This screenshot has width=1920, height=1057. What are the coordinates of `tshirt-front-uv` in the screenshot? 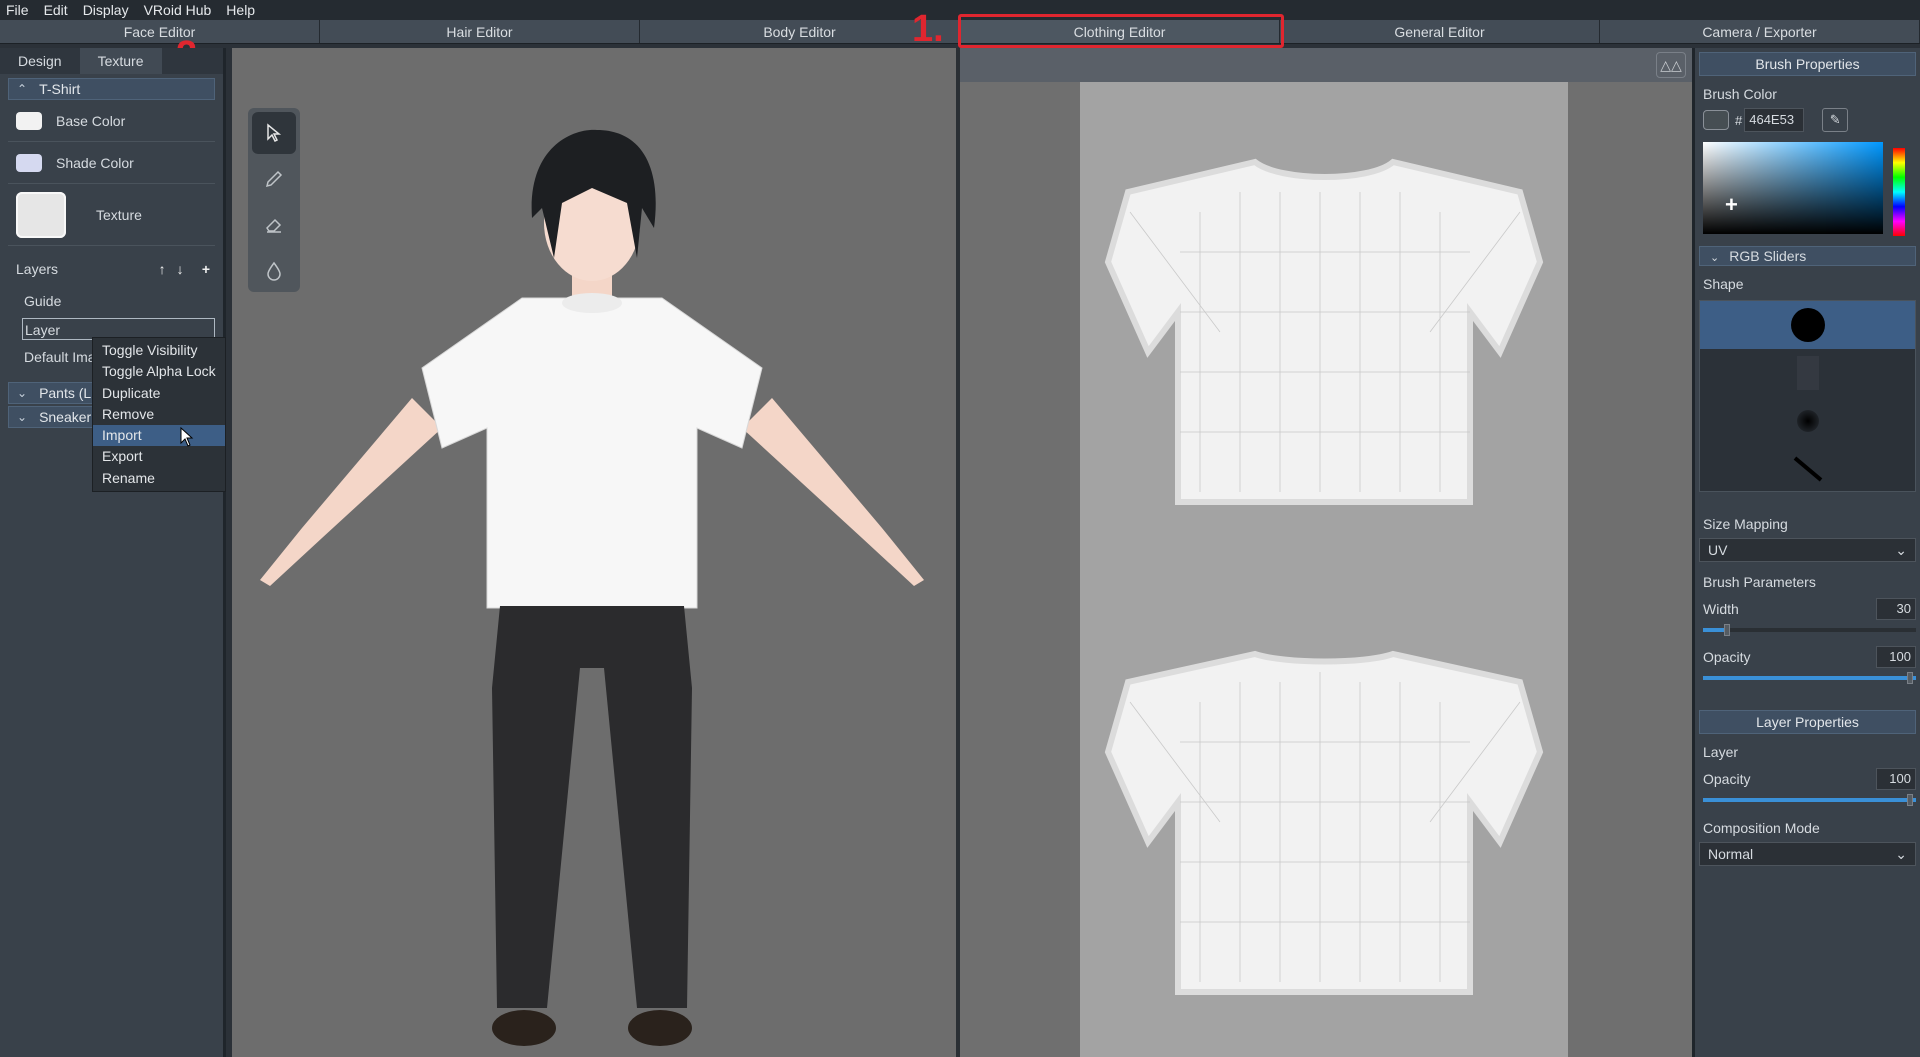 It's located at (1324, 331).